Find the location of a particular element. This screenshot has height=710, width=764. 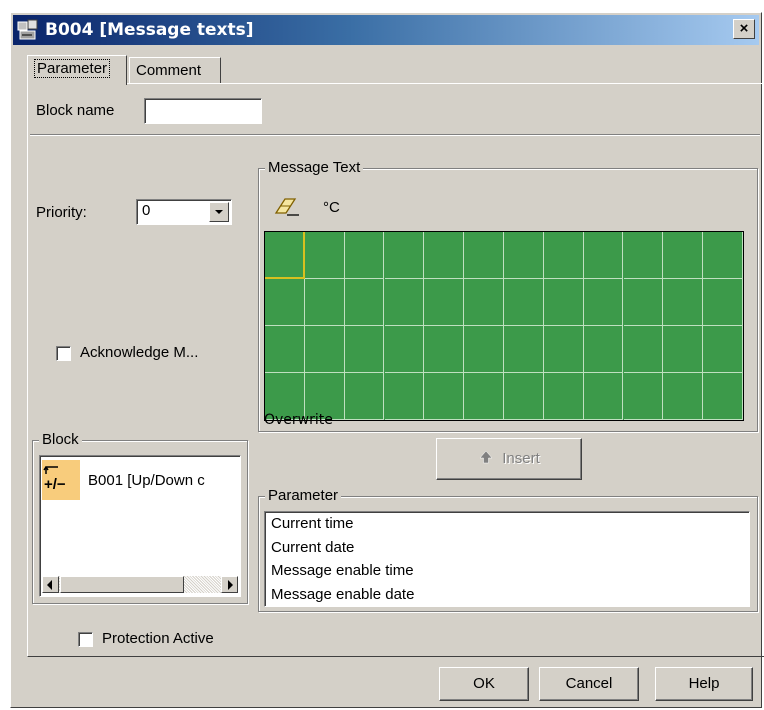

list-item: Message enable date is located at coordinates (507, 595).